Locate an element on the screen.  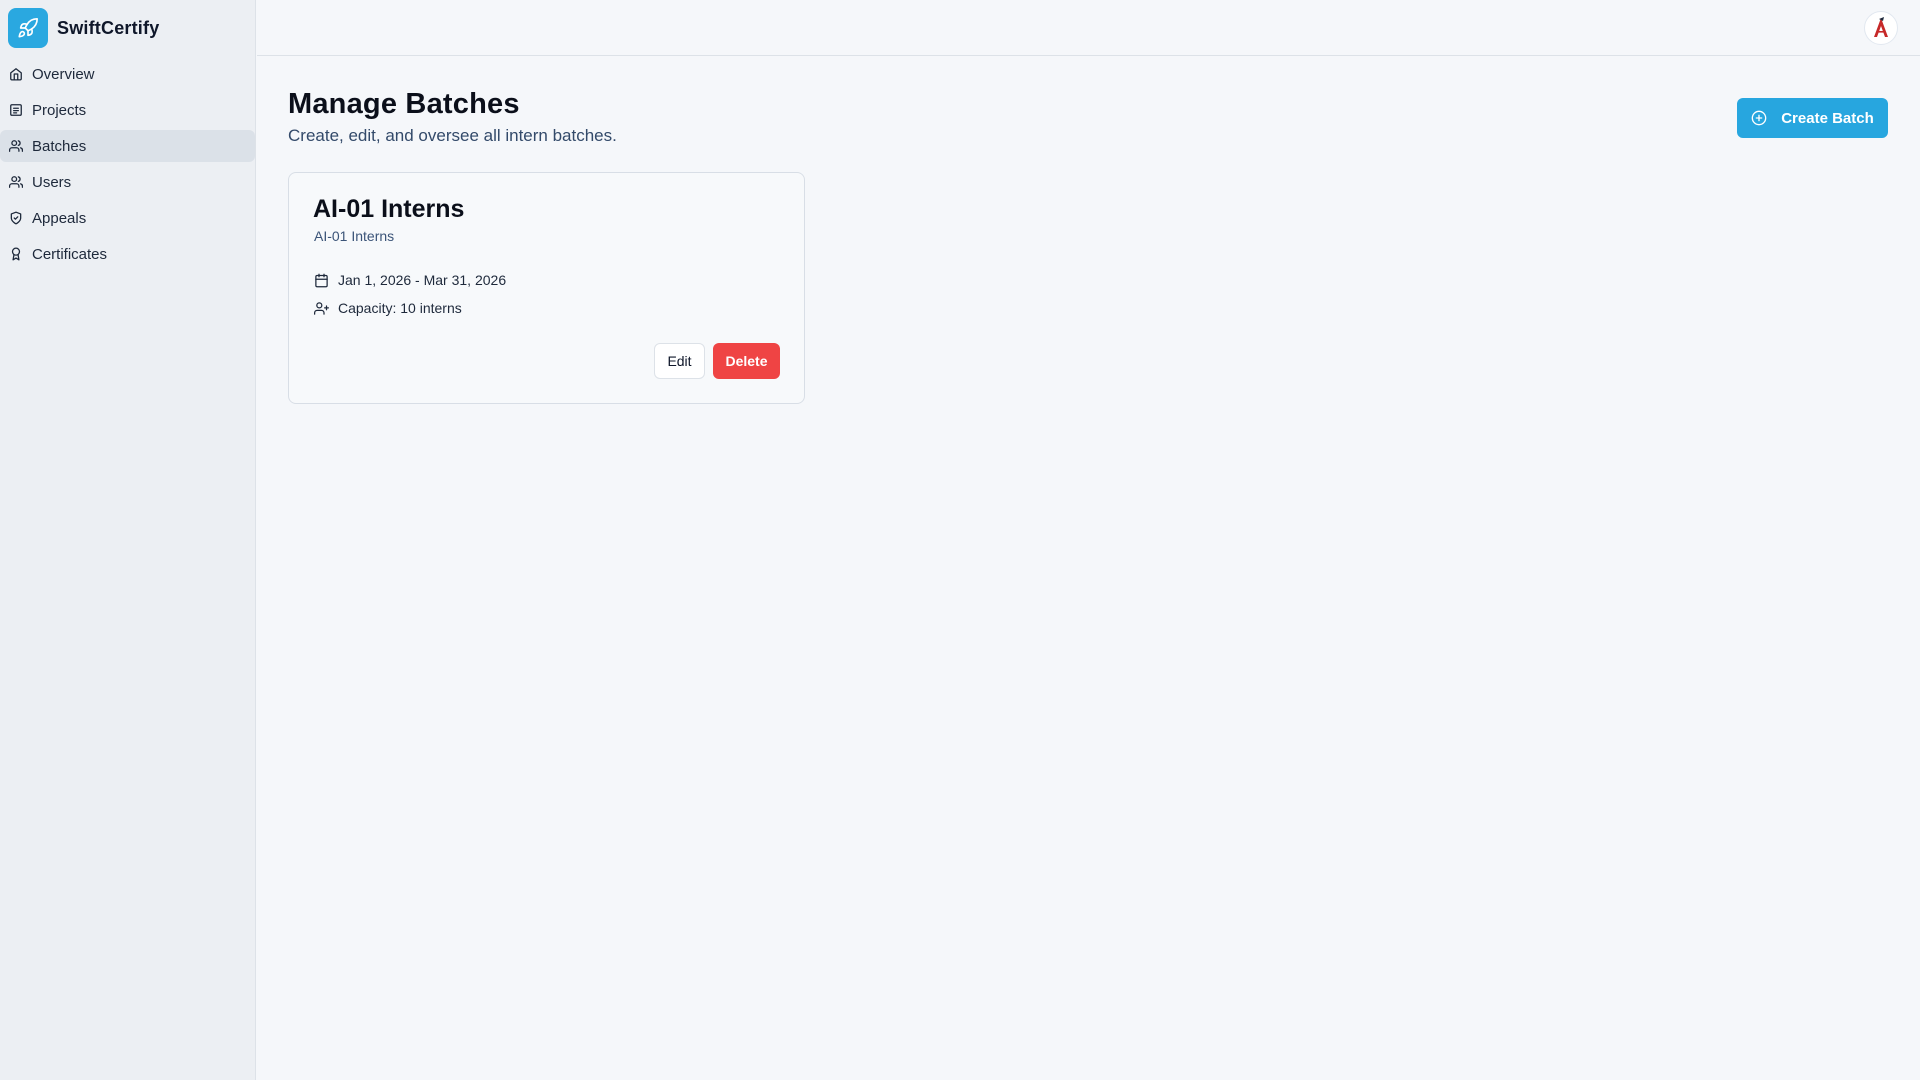
sidebar-nav: Overview Projects Batches Users Appeals is located at coordinates (127, 164).